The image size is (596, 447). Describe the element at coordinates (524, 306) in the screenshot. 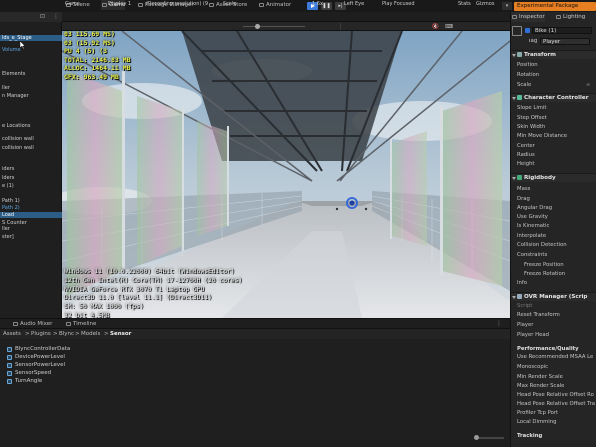

I see `inspector-field: Script` at that location.